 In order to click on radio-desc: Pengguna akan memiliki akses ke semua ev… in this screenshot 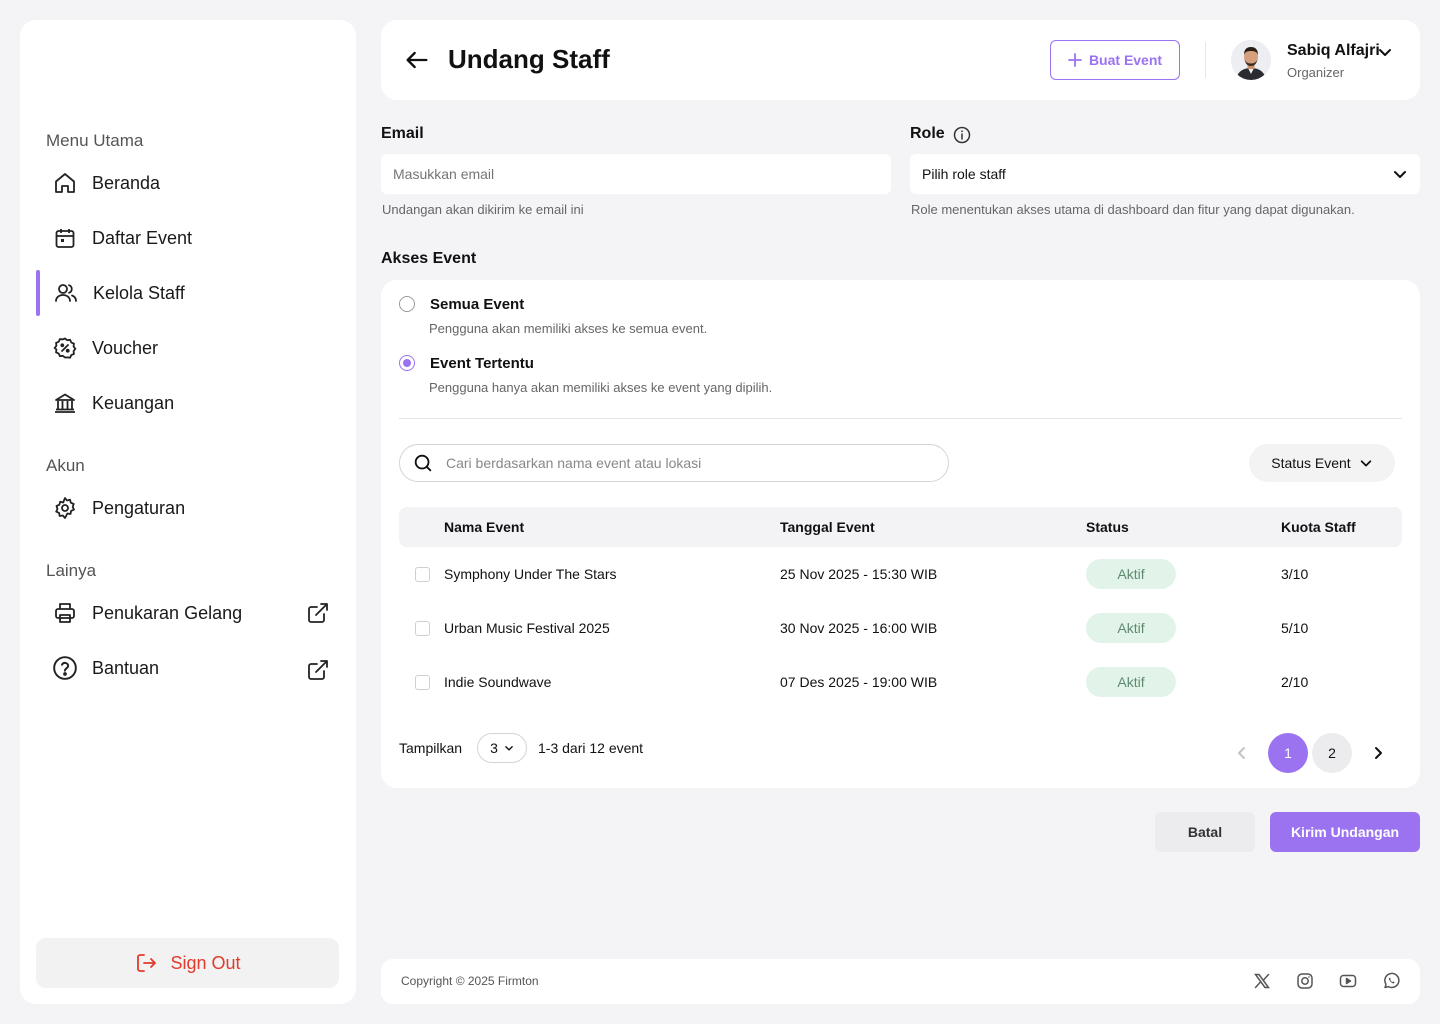, I will do `click(568, 328)`.